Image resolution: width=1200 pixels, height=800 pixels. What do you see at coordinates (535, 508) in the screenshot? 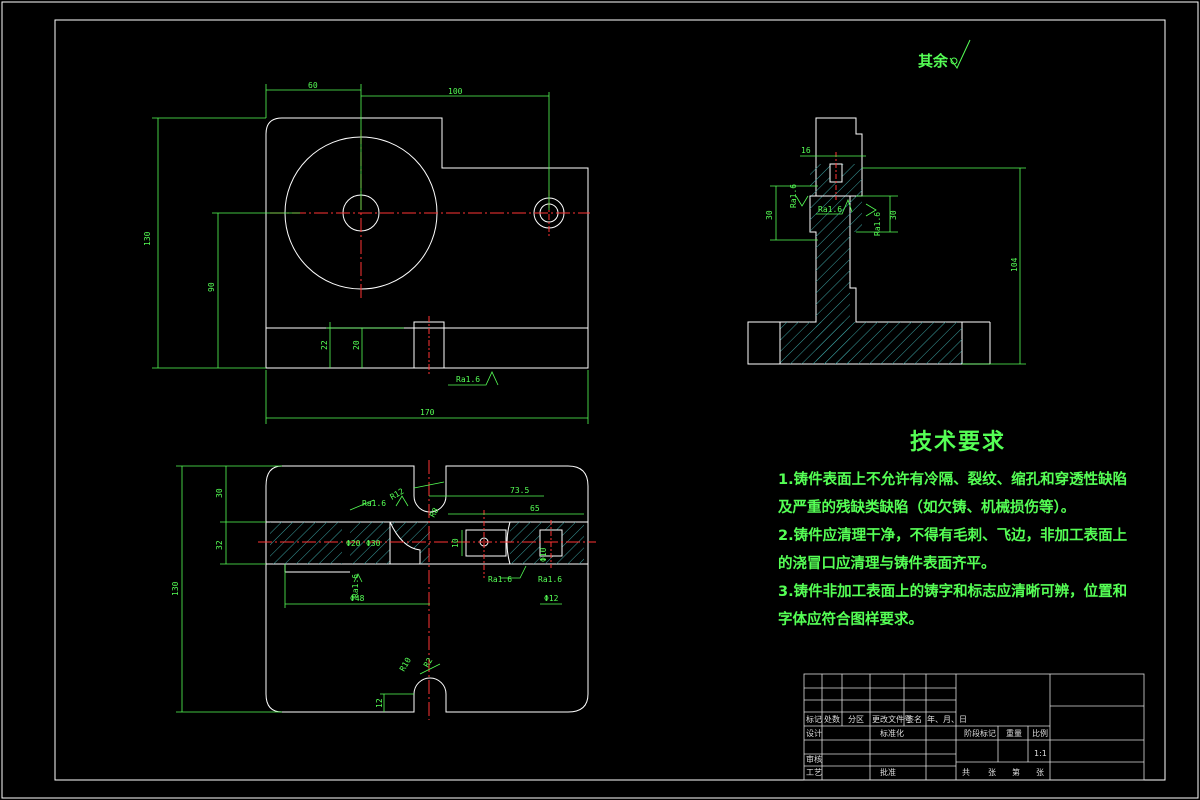
I see `dim-top-65: 65` at bounding box center [535, 508].